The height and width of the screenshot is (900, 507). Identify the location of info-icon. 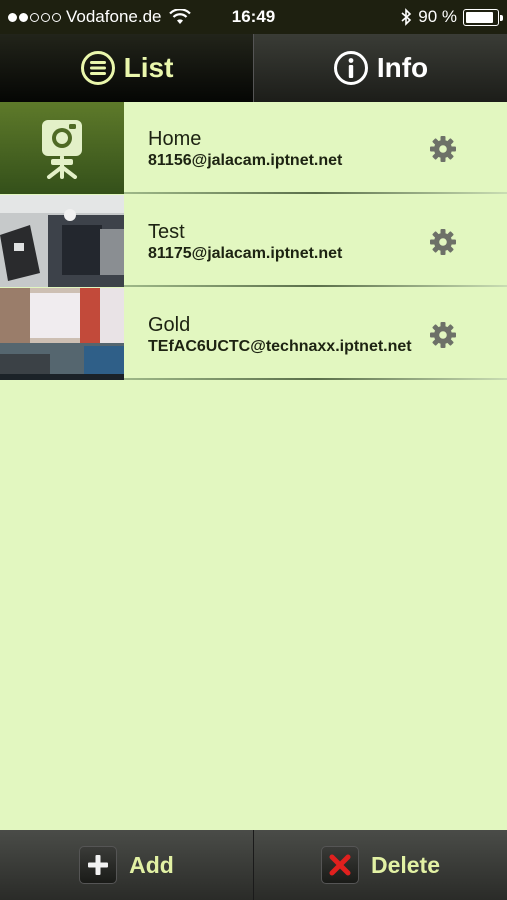
(350, 68).